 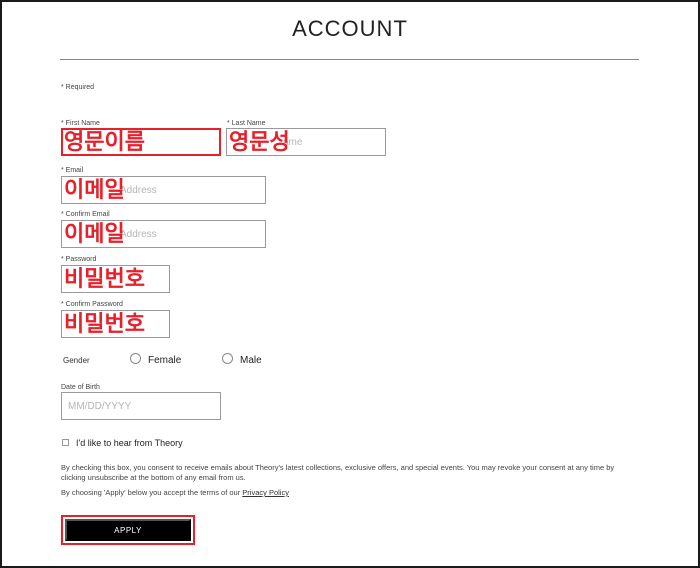 What do you see at coordinates (350, 28) in the screenshot?
I see `page-title: ACCOUNT` at bounding box center [350, 28].